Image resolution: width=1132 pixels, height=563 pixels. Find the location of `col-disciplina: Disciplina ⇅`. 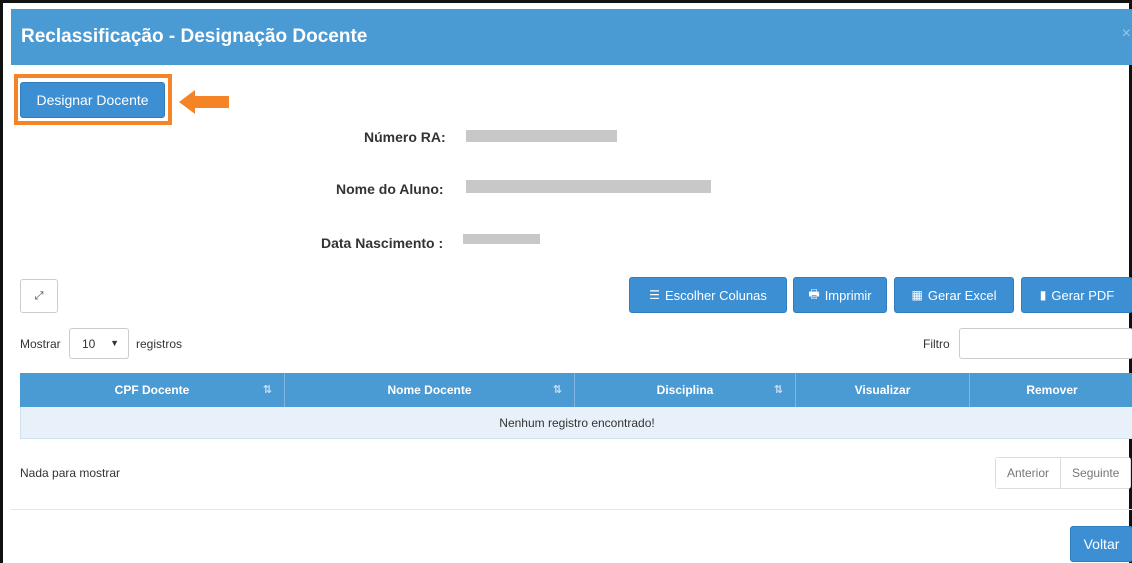

col-disciplina: Disciplina ⇅ is located at coordinates (685, 390).